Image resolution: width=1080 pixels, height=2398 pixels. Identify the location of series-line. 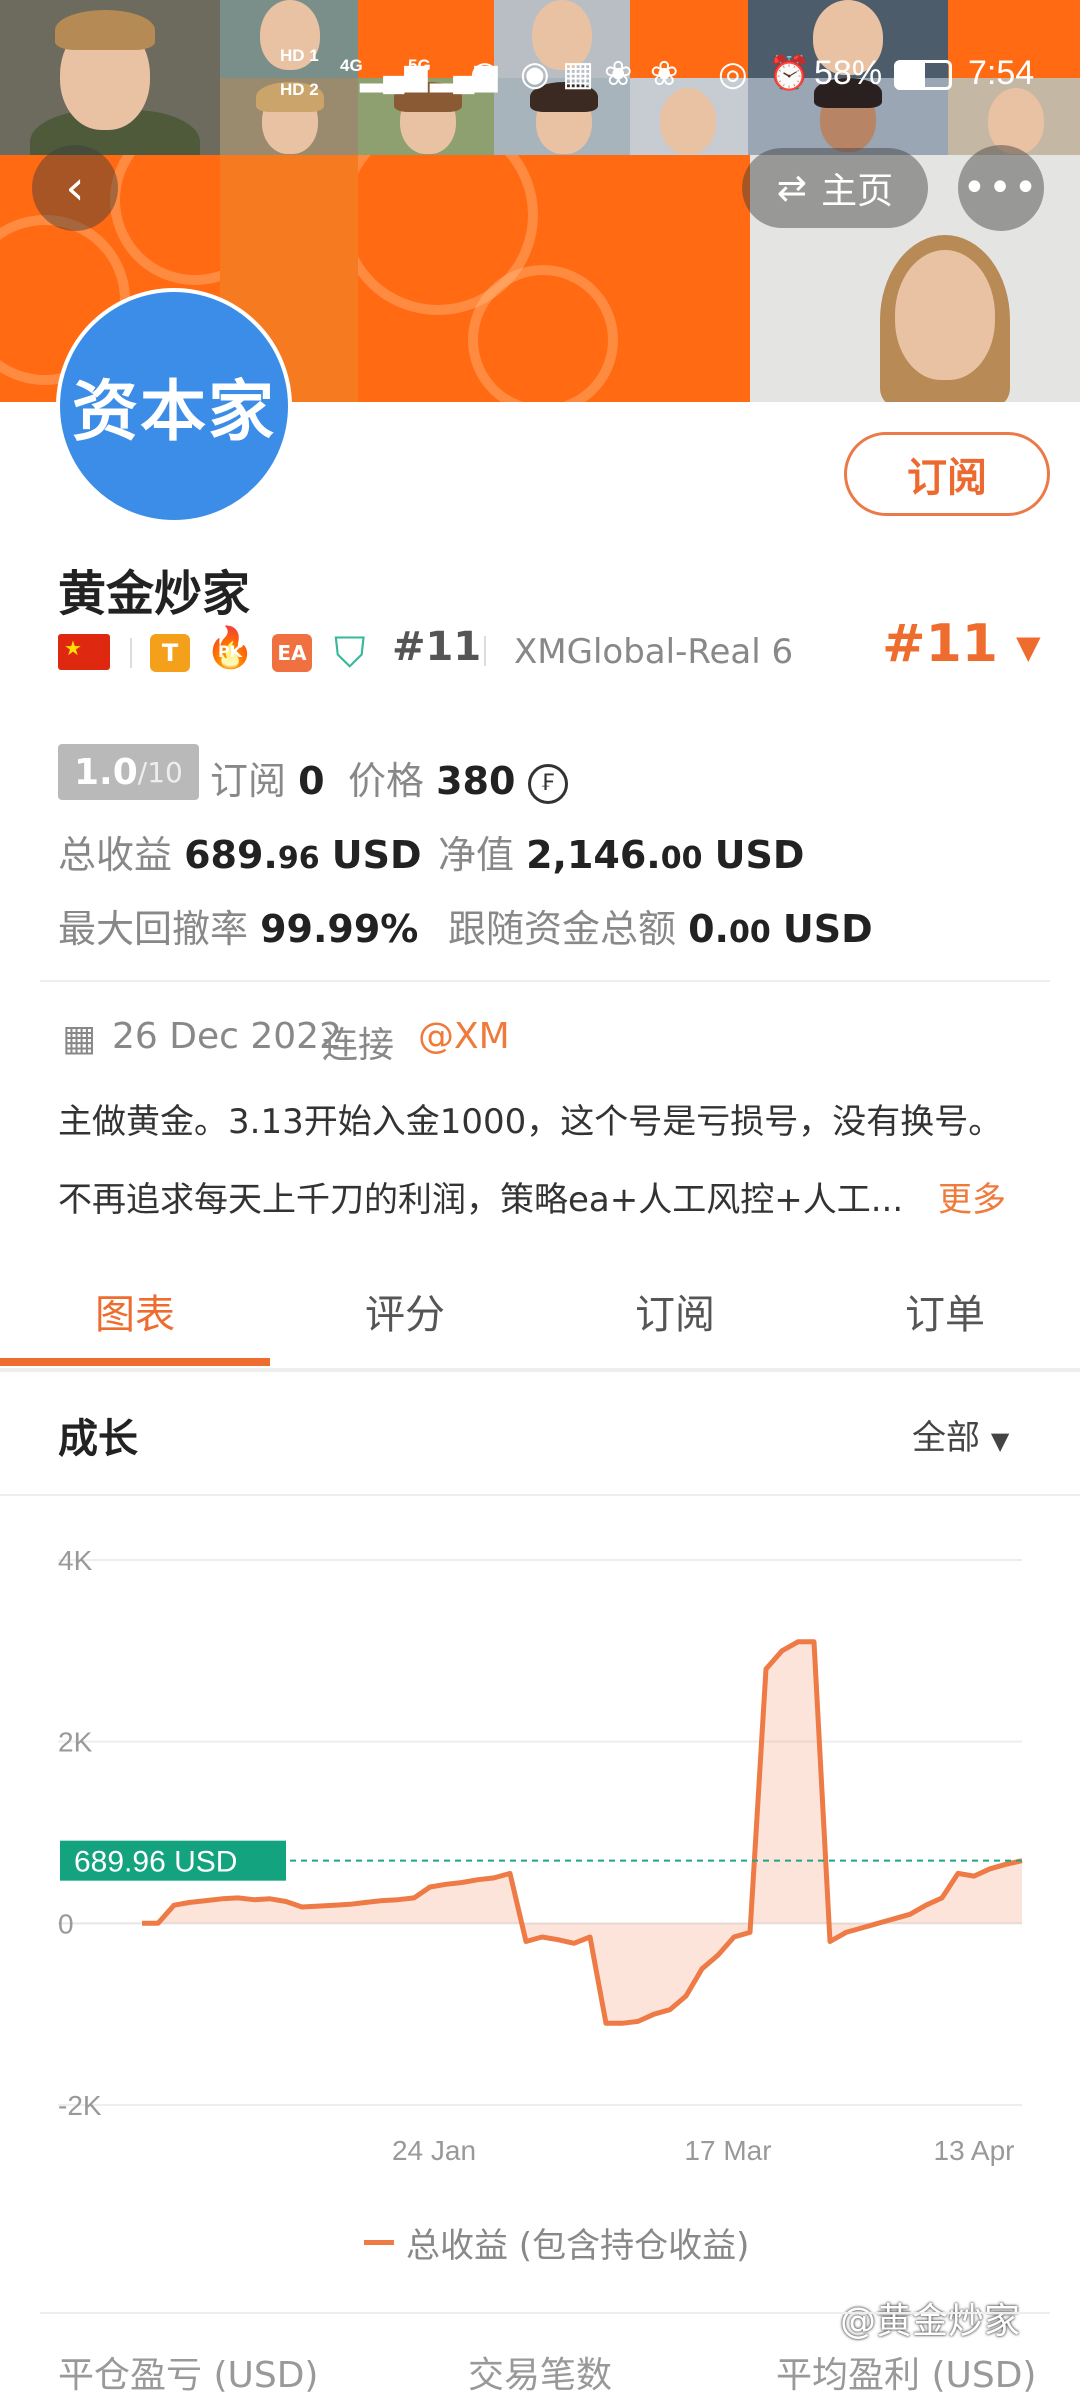
(582, 1832).